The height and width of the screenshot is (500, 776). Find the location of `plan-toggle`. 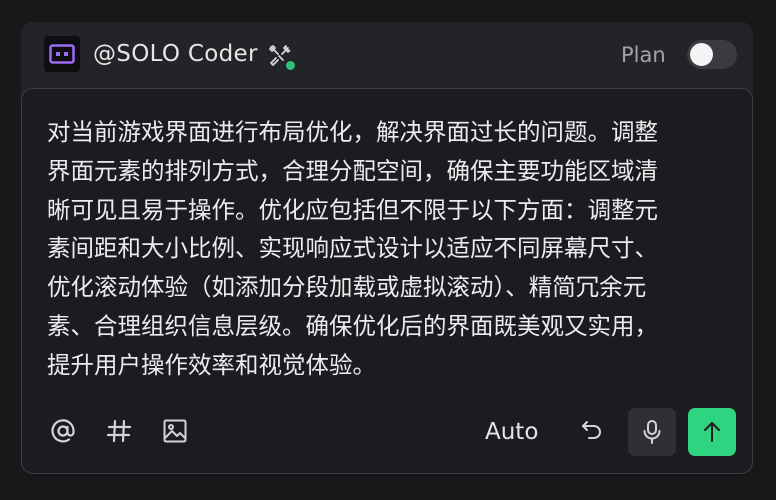

plan-toggle is located at coordinates (712, 54).